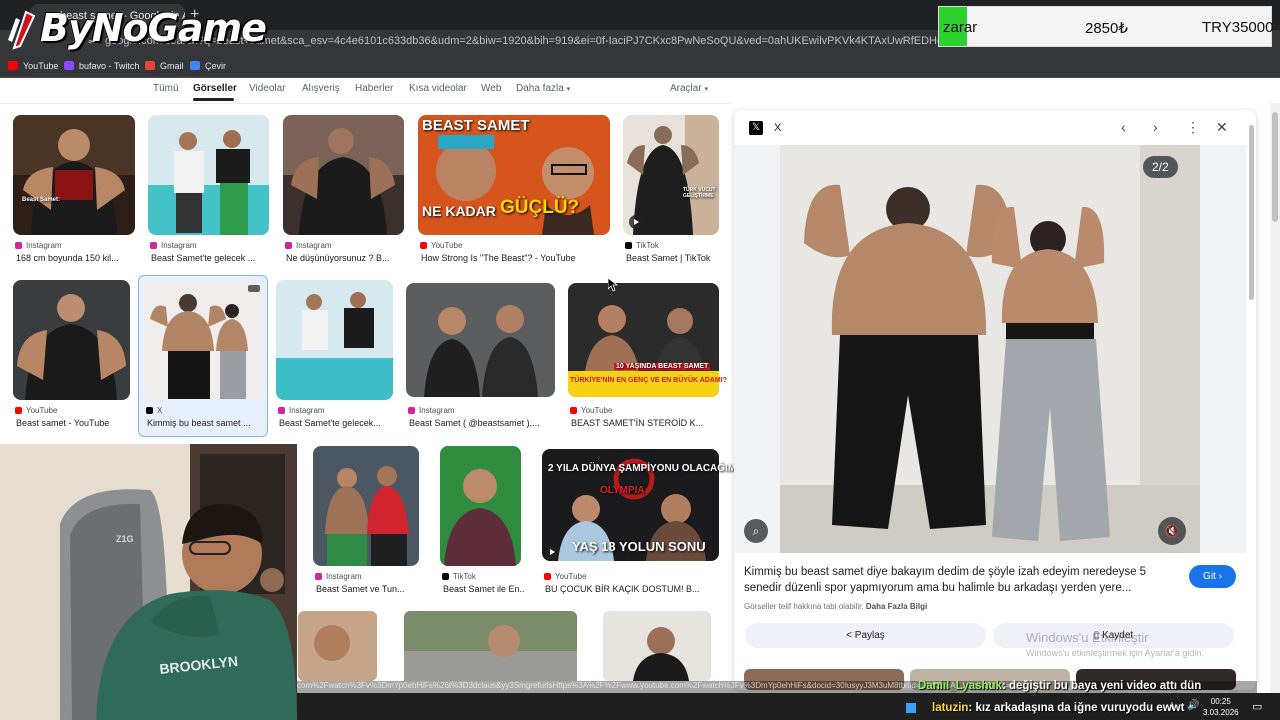 This screenshot has height=720, width=1280. I want to click on previous-icon: ‹, so click(1123, 127).